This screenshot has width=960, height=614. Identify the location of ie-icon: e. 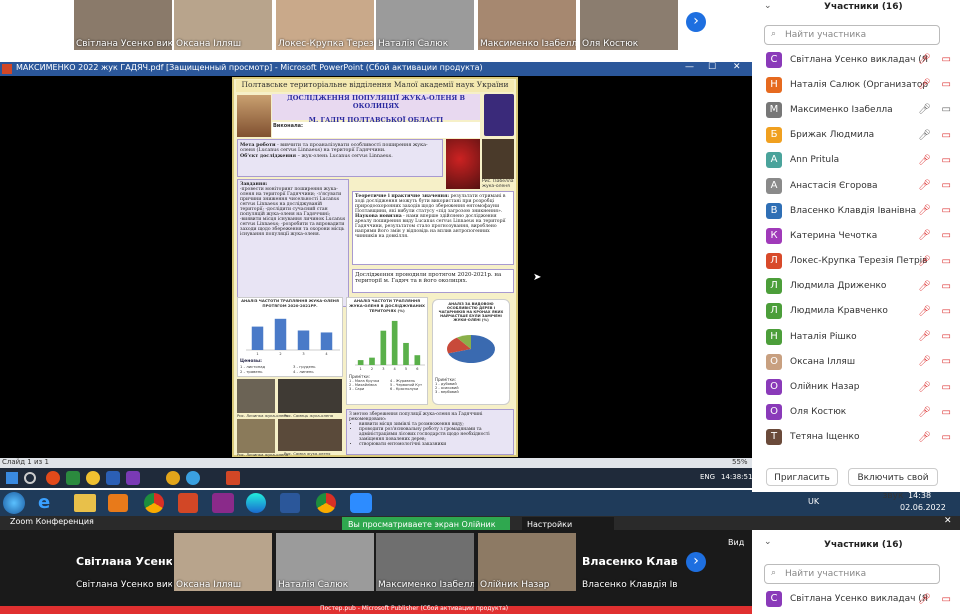
(49, 503).